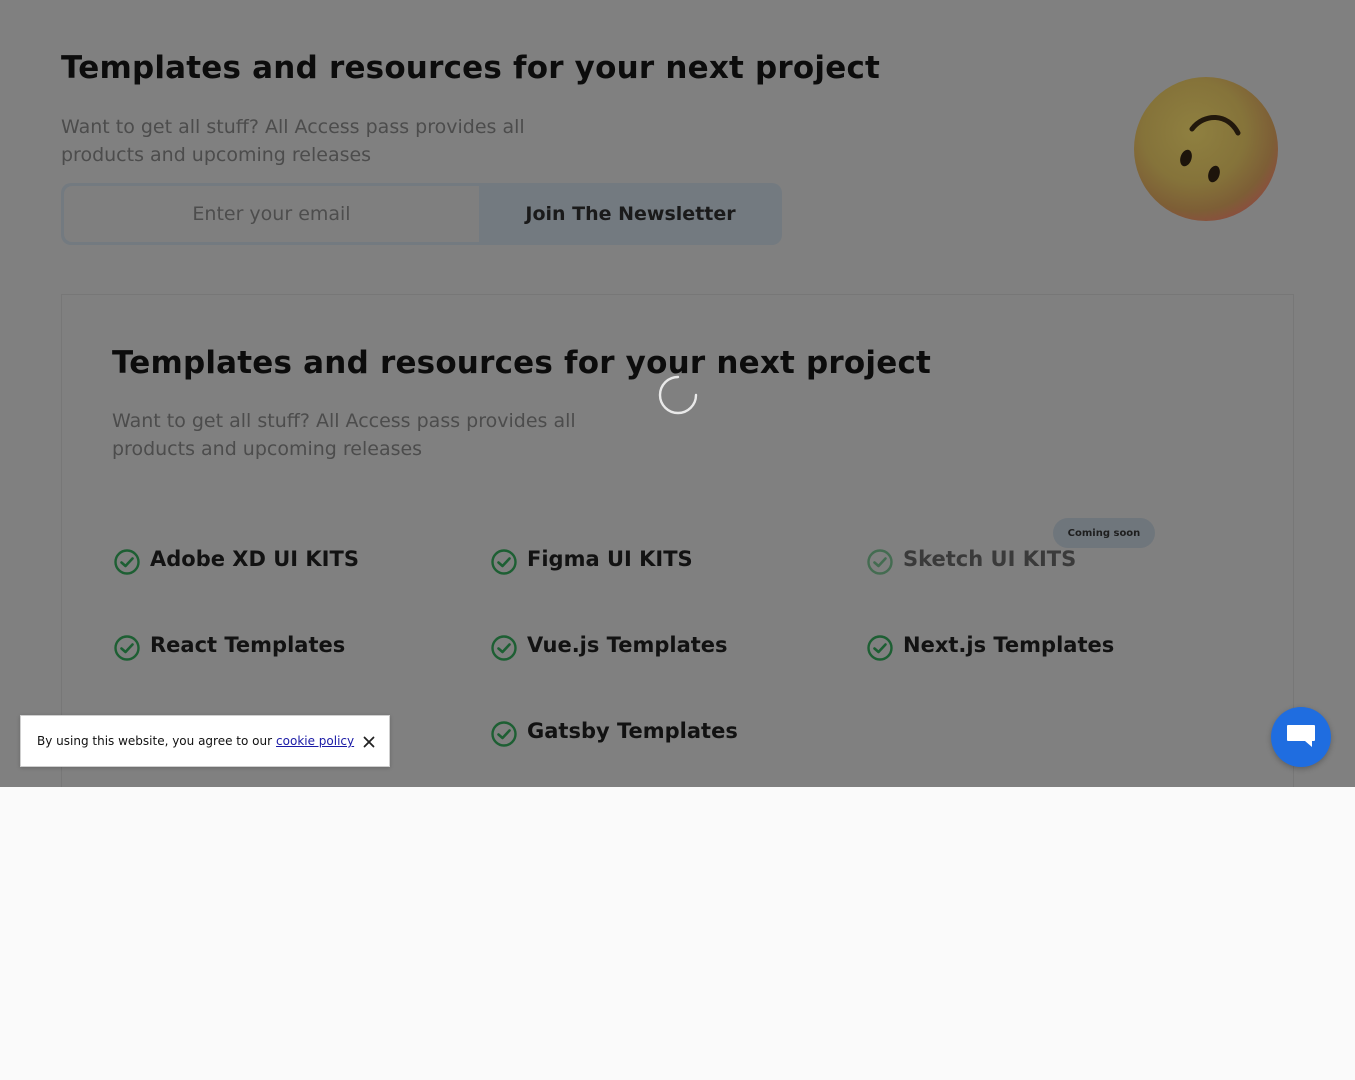 This screenshot has height=1080, width=1355. Describe the element at coordinates (627, 645) in the screenshot. I see `feature-label: Vue.js Templates` at that location.